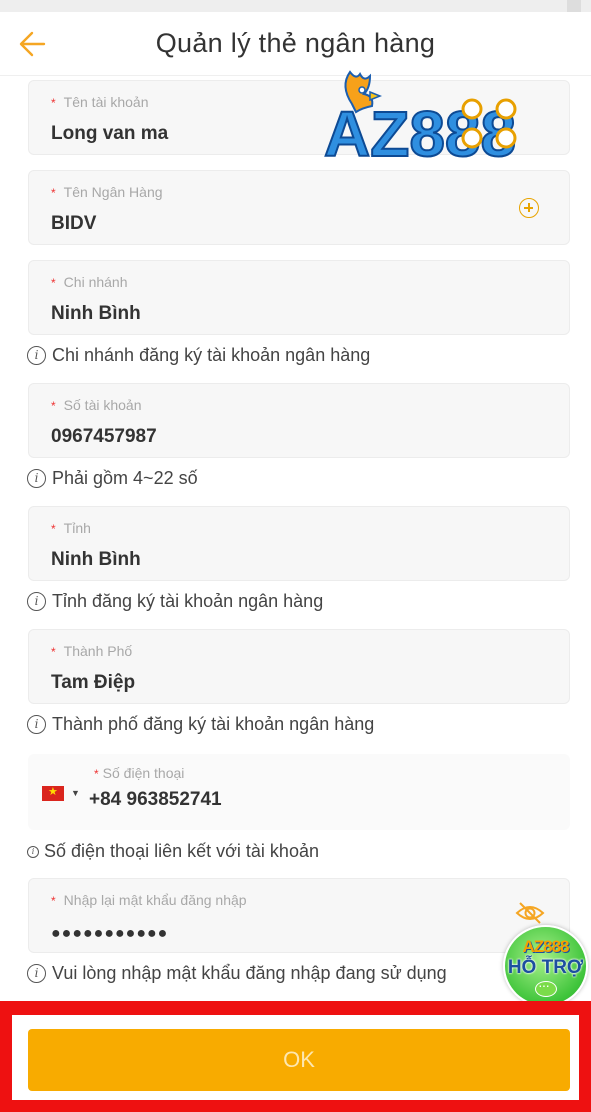 The image size is (591, 1112). Describe the element at coordinates (92, 651) in the screenshot. I see `city-label: * Thành Phố` at that location.